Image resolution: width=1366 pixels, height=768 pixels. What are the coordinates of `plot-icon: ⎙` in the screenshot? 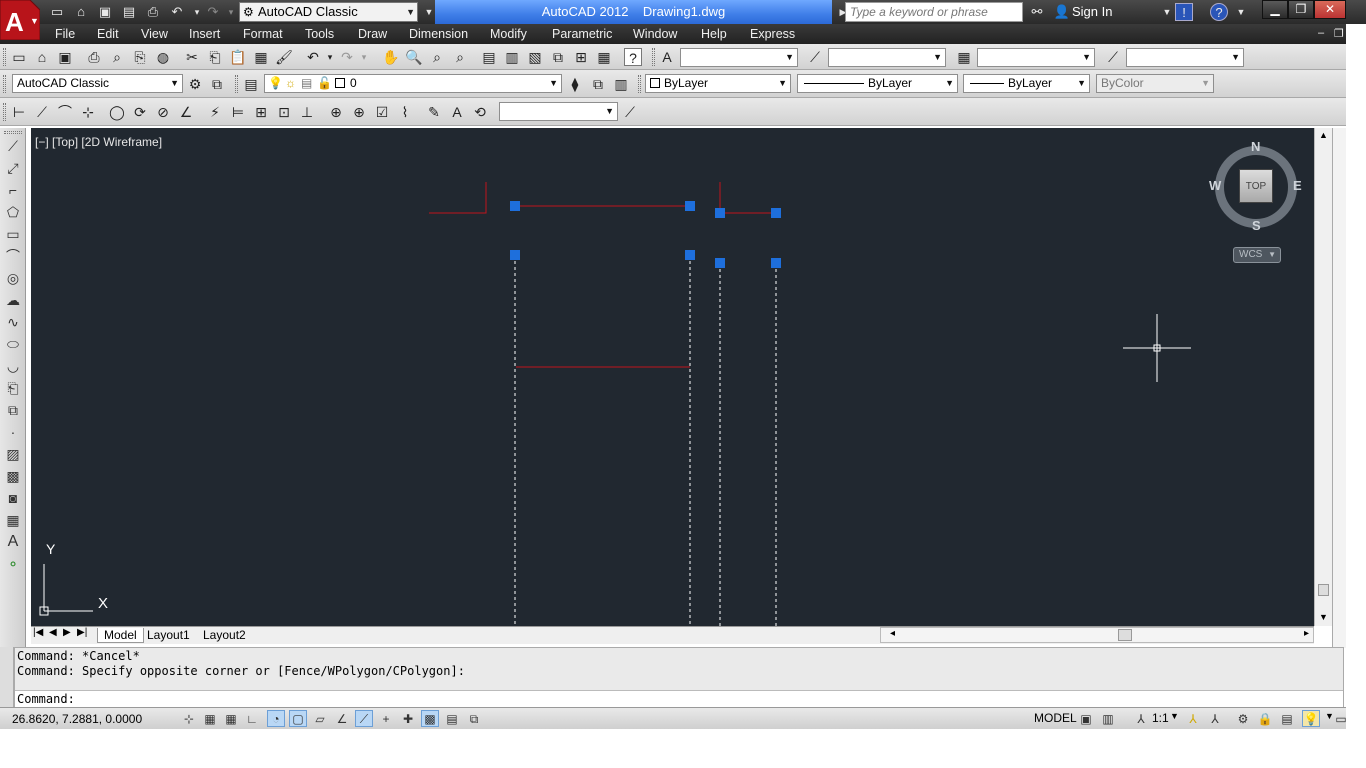 It's located at (153, 12).